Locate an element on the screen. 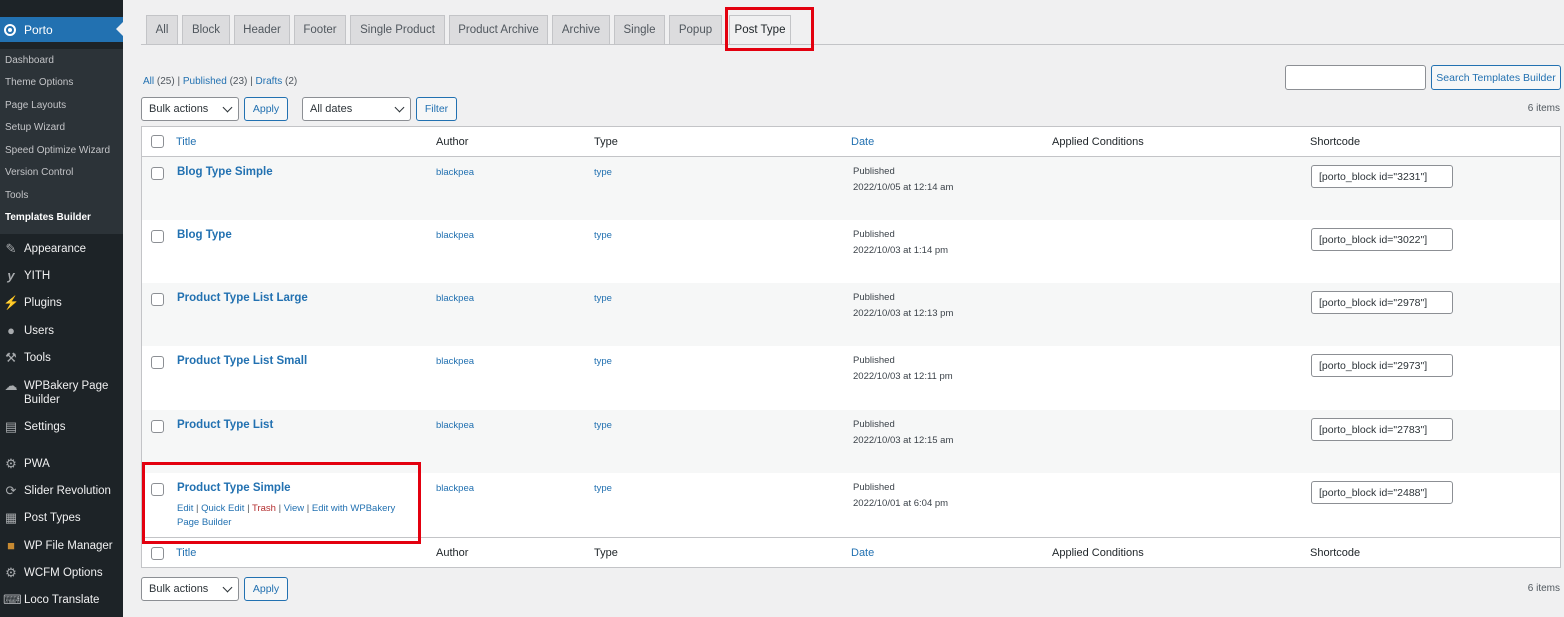 Image resolution: width=1564 pixels, height=617 pixels. sidebar-item-slider-revolution: ⟳ Slider Revolution is located at coordinates (61, 491).